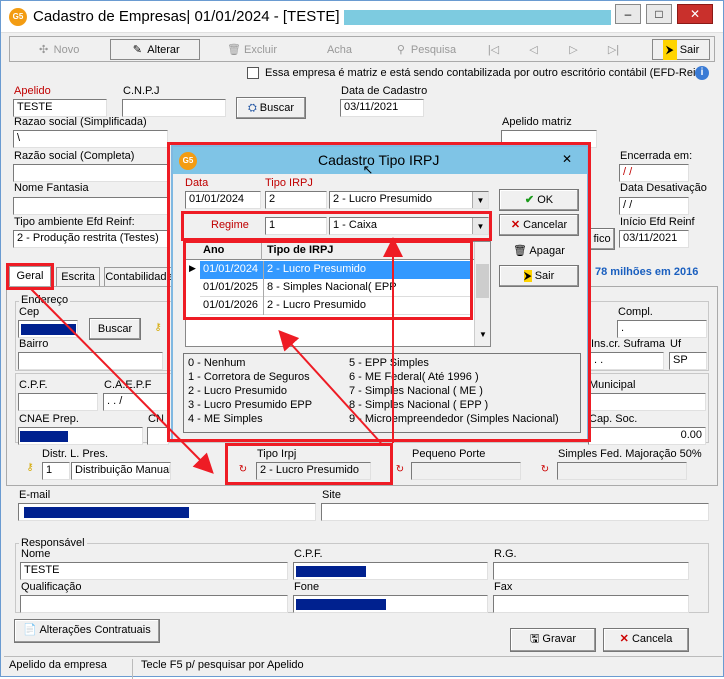 Image resolution: width=724 pixels, height=679 pixels. What do you see at coordinates (78, 277) in the screenshot?
I see `tab-escrita: Escrita` at bounding box center [78, 277].